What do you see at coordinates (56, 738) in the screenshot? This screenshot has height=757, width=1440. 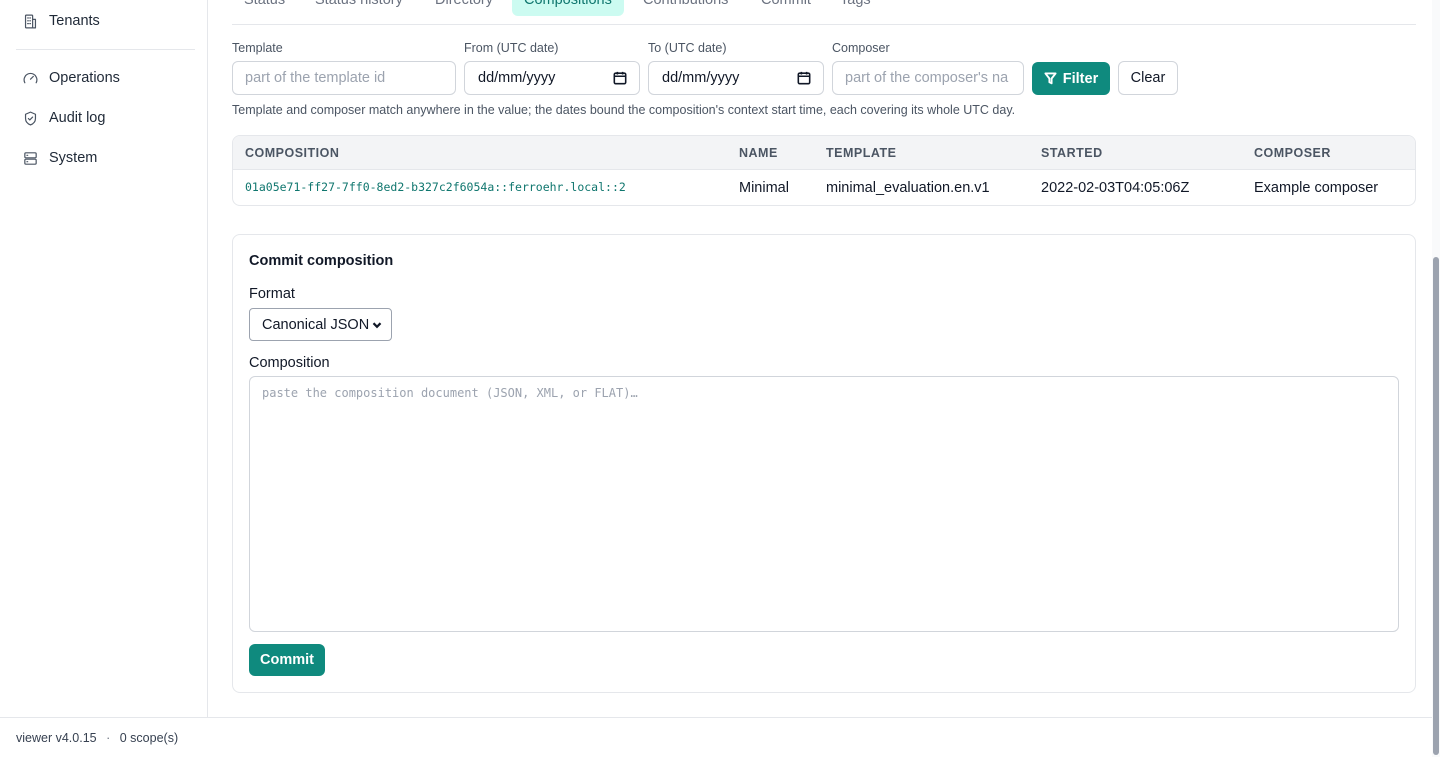 I see `viewer-version: viewer v4.0.15` at bounding box center [56, 738].